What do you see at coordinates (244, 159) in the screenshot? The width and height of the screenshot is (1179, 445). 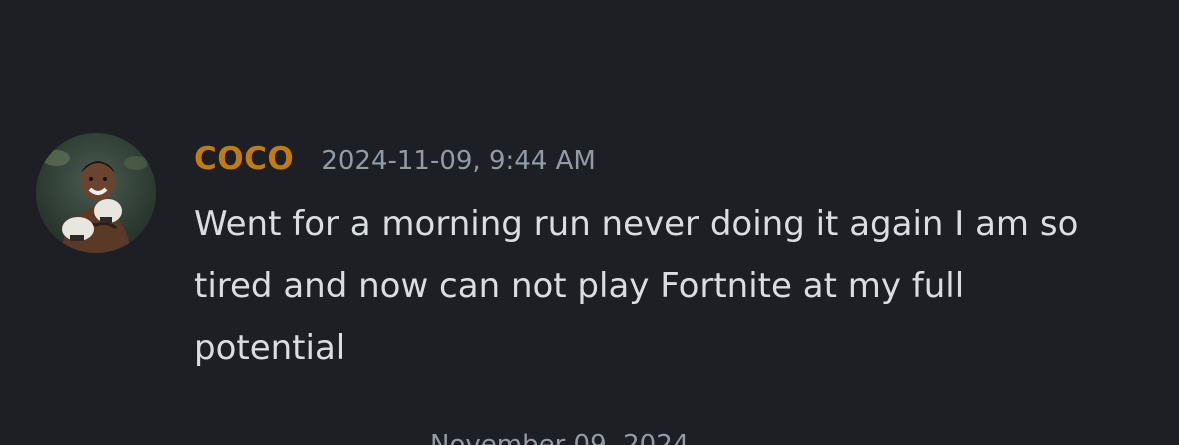 I see `username: COCO` at bounding box center [244, 159].